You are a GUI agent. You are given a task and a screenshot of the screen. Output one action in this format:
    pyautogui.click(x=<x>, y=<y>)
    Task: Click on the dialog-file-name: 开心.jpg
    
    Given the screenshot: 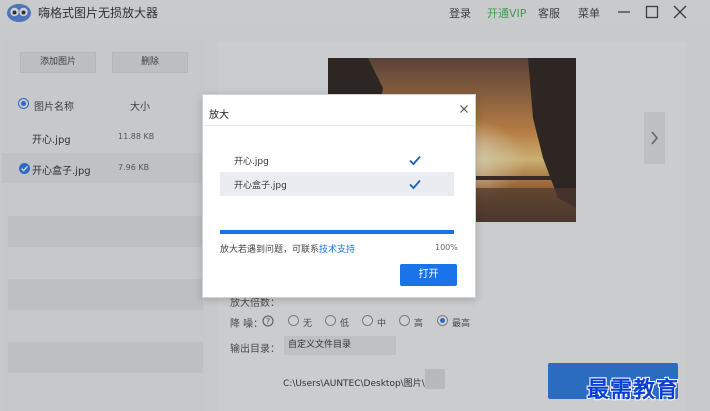 What is the action you would take?
    pyautogui.click(x=251, y=162)
    